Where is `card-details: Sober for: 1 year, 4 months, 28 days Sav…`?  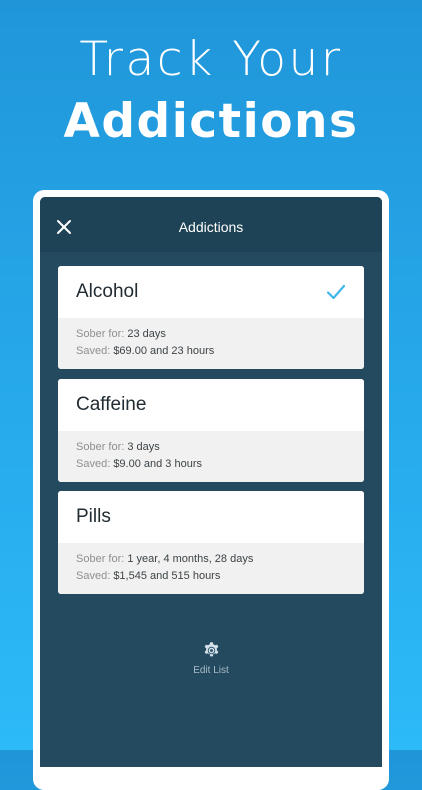
card-details: Sober for: 1 year, 4 months, 28 days Sav… is located at coordinates (211, 568).